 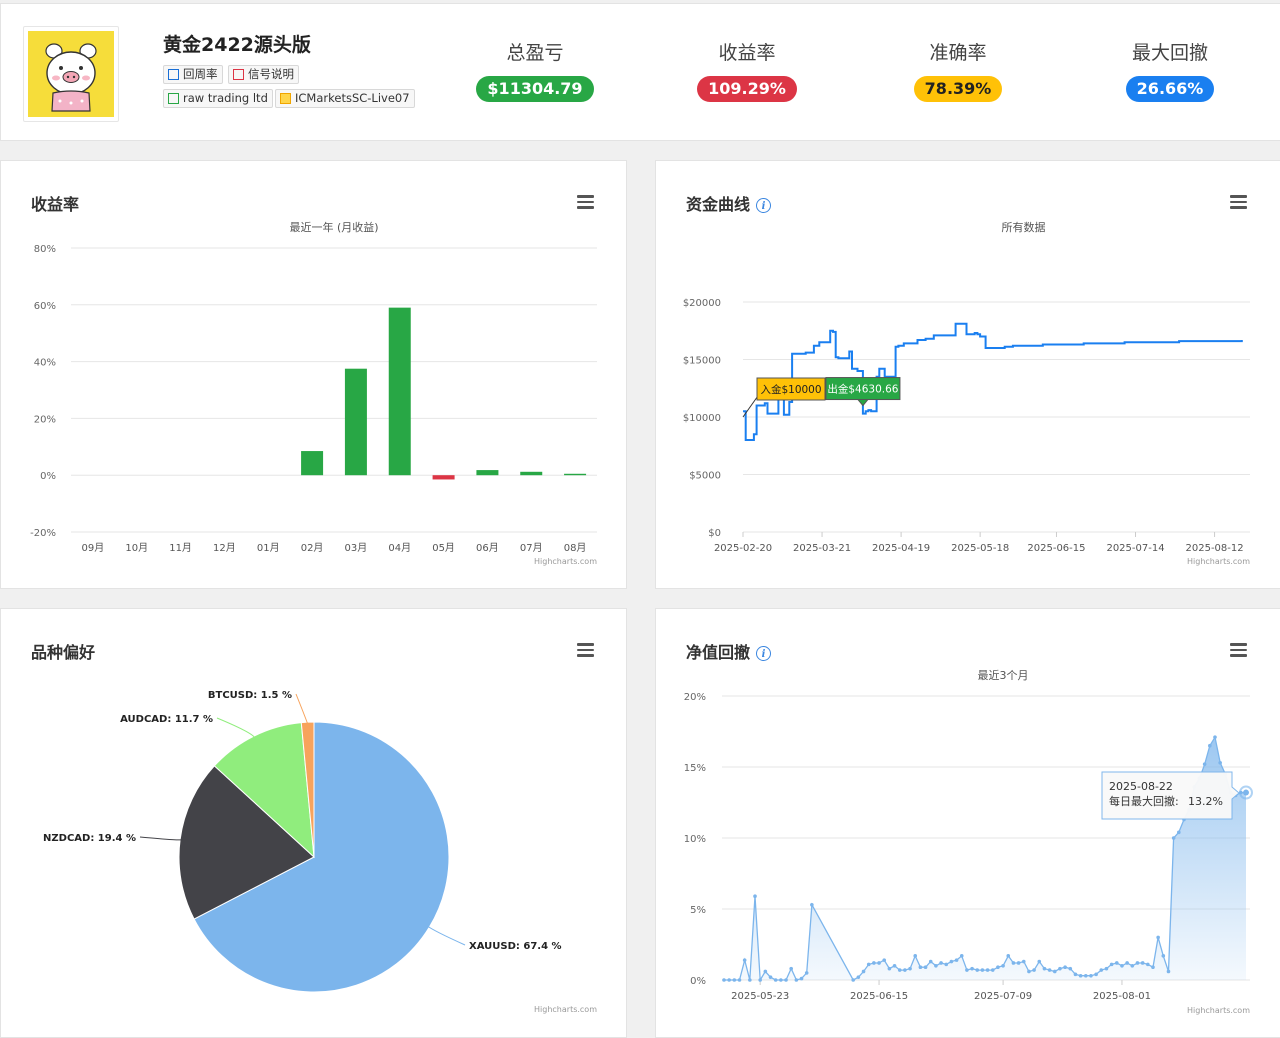 I want to click on tooltip-label: 每日最大回撤:, so click(x=1144, y=801).